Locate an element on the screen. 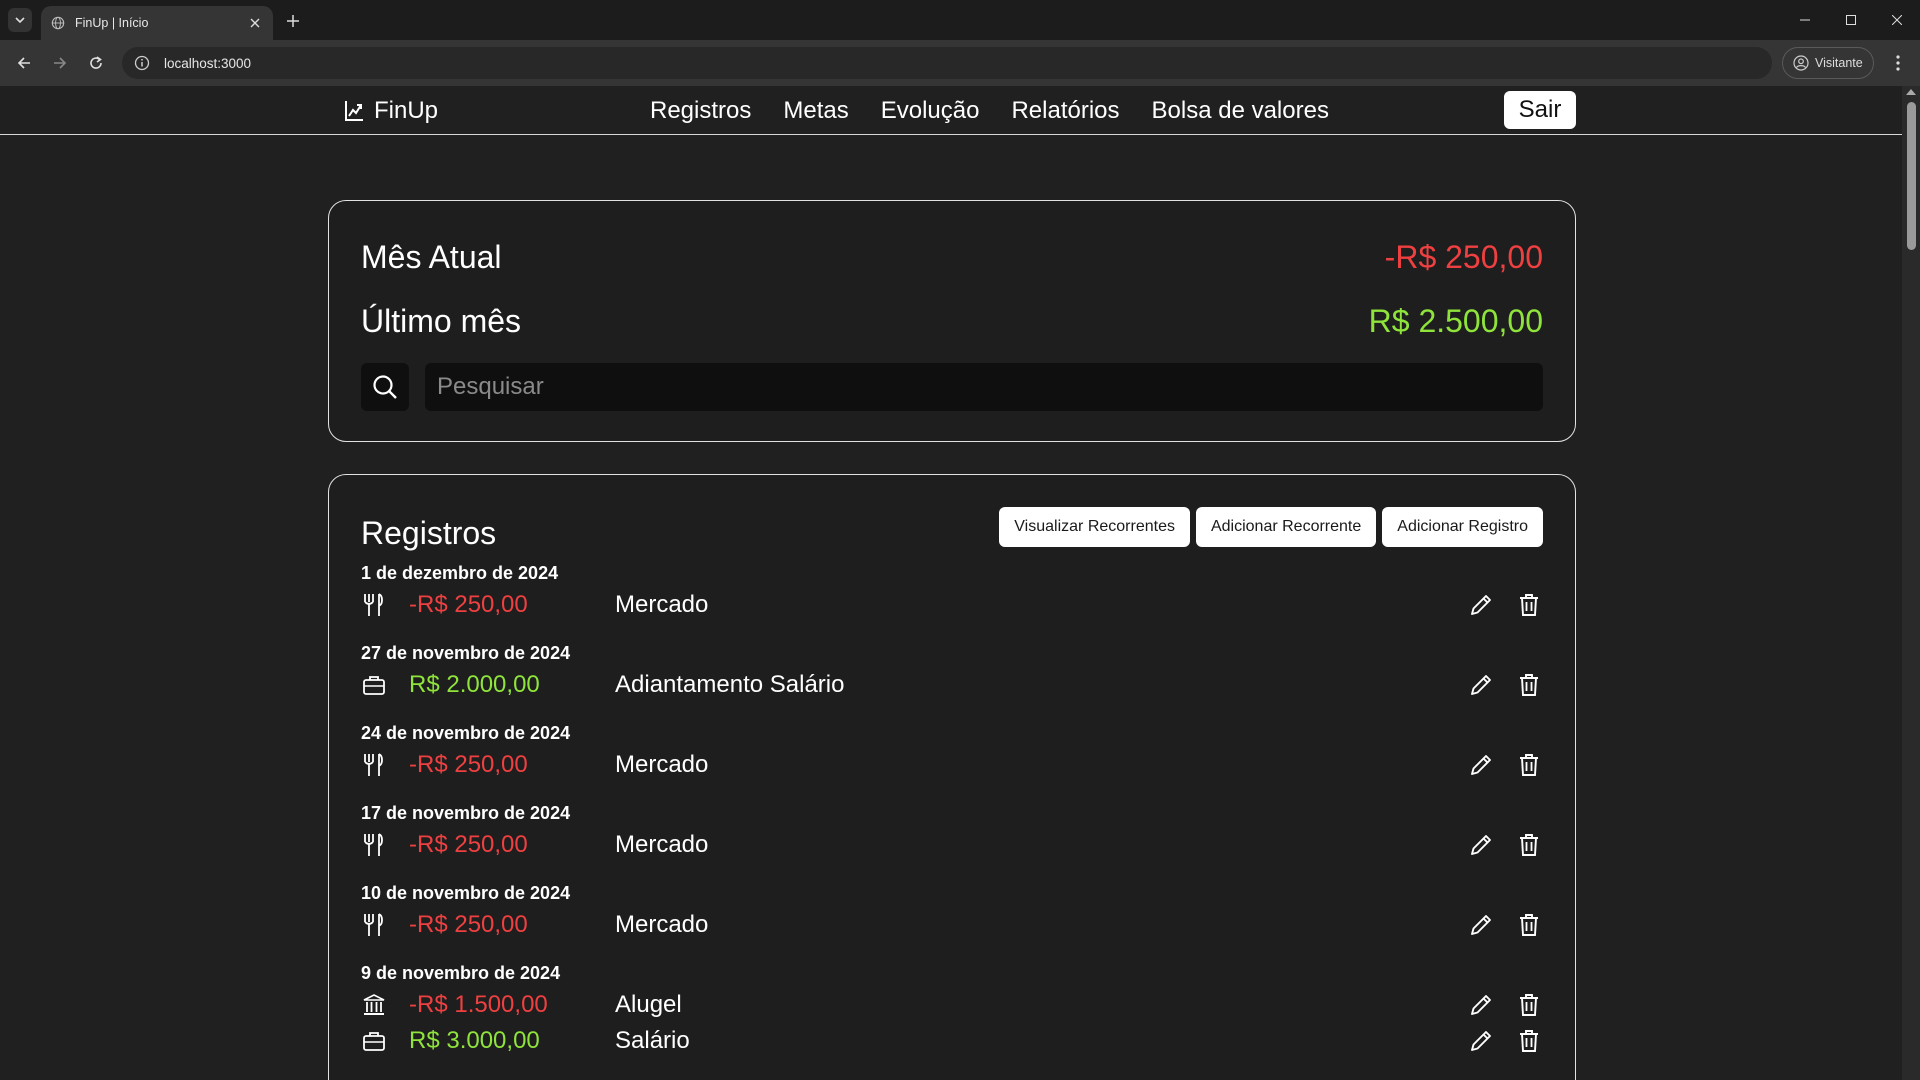  record-row: -R$ 1.500,00 Alugel is located at coordinates (952, 1005).